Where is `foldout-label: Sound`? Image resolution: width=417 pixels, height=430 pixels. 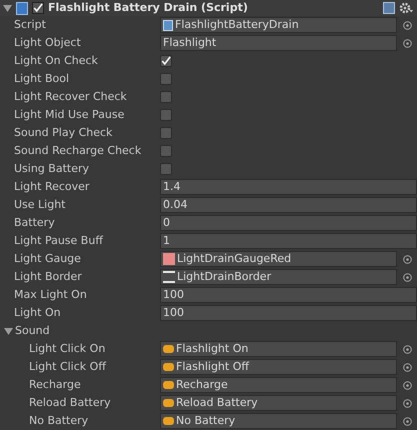 foldout-label: Sound is located at coordinates (32, 331).